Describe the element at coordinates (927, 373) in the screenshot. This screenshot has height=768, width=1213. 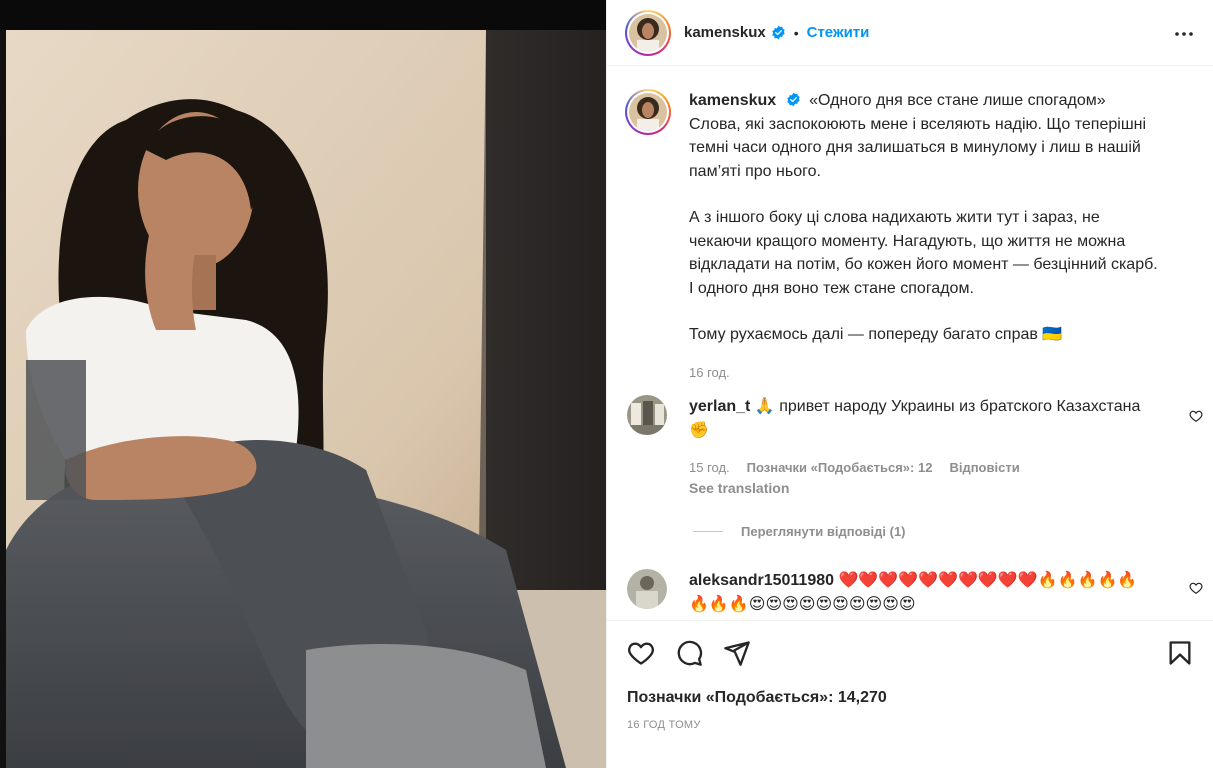
I see `caption-timestamp: 16 год.` at that location.